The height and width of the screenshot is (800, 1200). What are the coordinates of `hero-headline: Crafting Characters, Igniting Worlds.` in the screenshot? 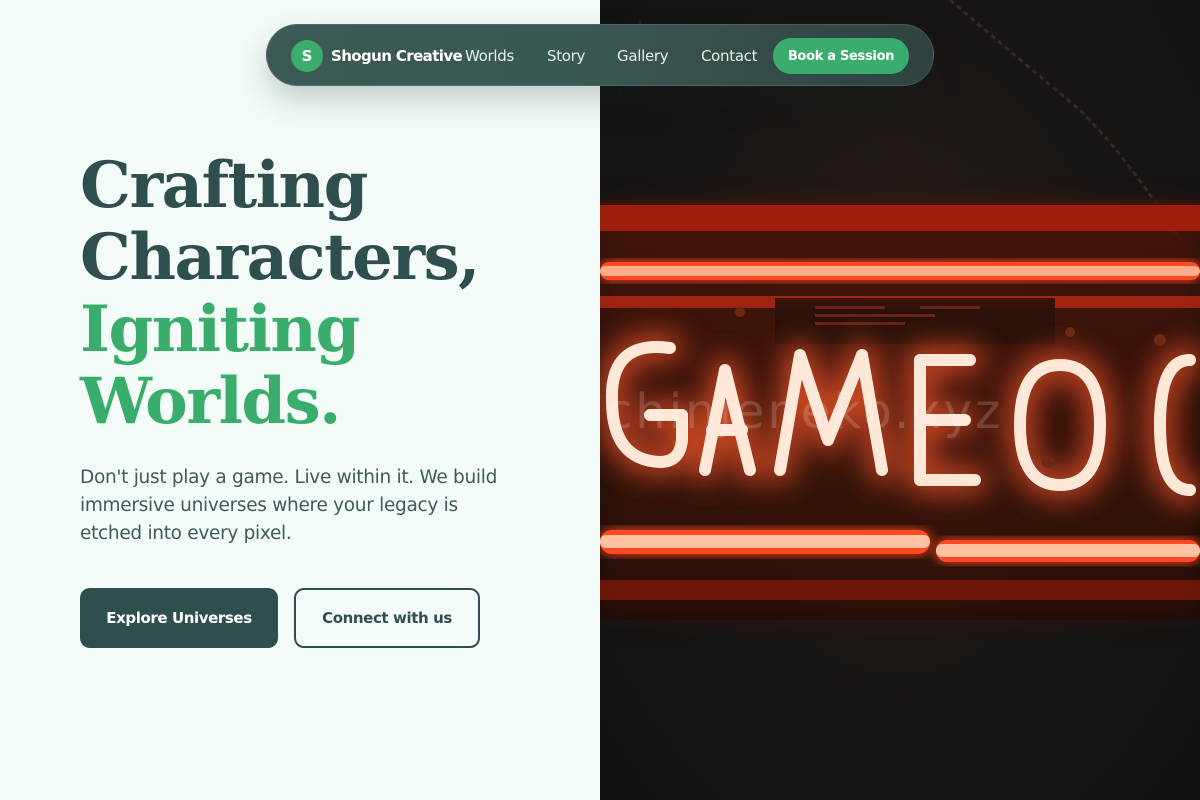 It's located at (280, 293).